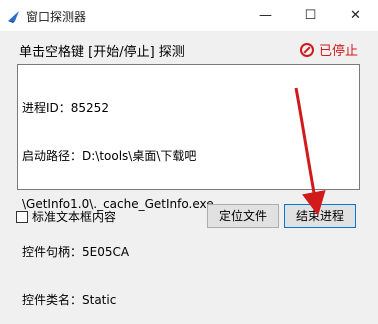 This screenshot has height=324, width=378. I want to click on annotation-arrow-icon, so click(310, 151).